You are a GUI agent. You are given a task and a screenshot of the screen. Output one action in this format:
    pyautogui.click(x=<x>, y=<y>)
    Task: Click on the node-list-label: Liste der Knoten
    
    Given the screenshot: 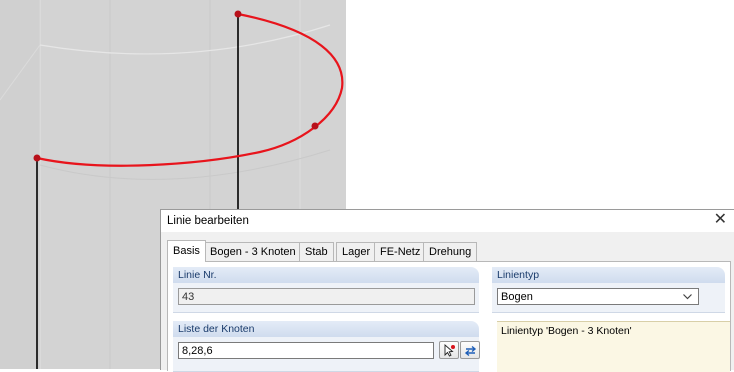 What is the action you would take?
    pyautogui.click(x=326, y=329)
    